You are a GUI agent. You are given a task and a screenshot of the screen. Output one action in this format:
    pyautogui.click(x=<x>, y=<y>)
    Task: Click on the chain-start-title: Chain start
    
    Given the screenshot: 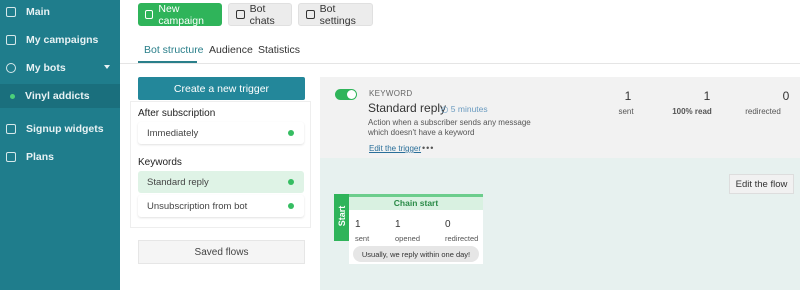 What is the action you would take?
    pyautogui.click(x=416, y=203)
    